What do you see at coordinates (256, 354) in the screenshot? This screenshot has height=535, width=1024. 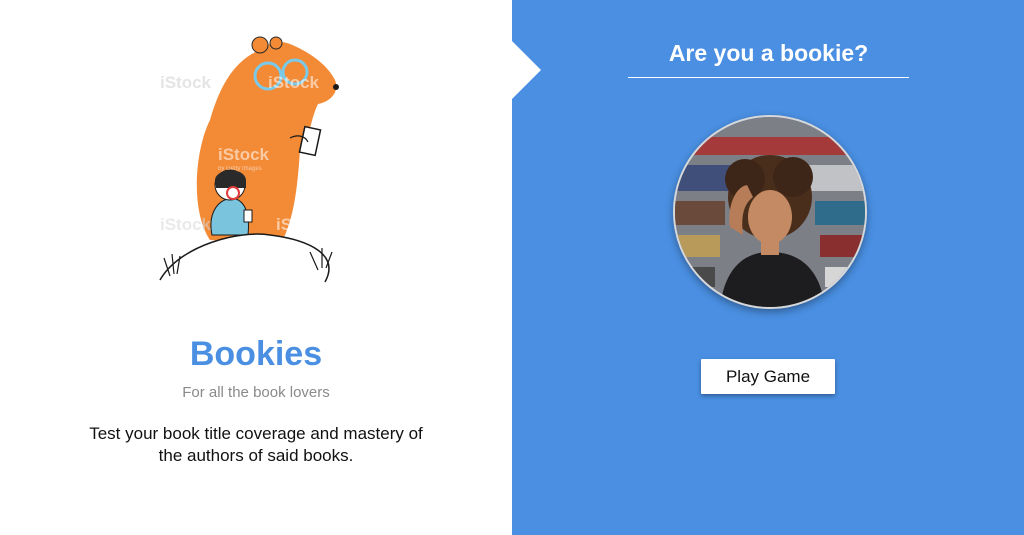 I see `app-title: Bookies` at bounding box center [256, 354].